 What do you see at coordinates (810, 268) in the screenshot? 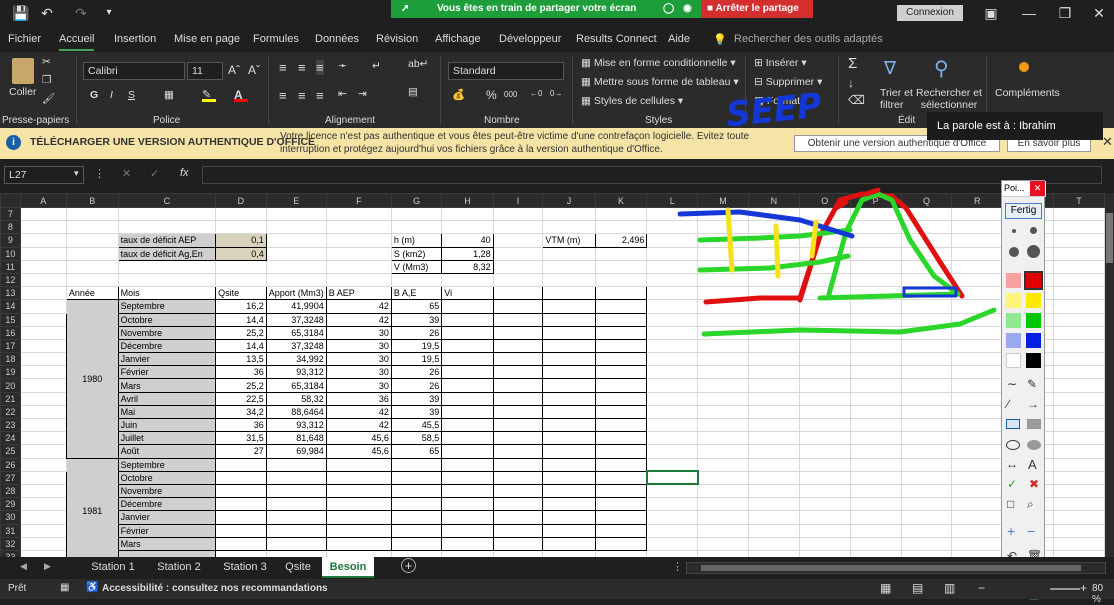
I see `dam-red-inner` at bounding box center [810, 268].